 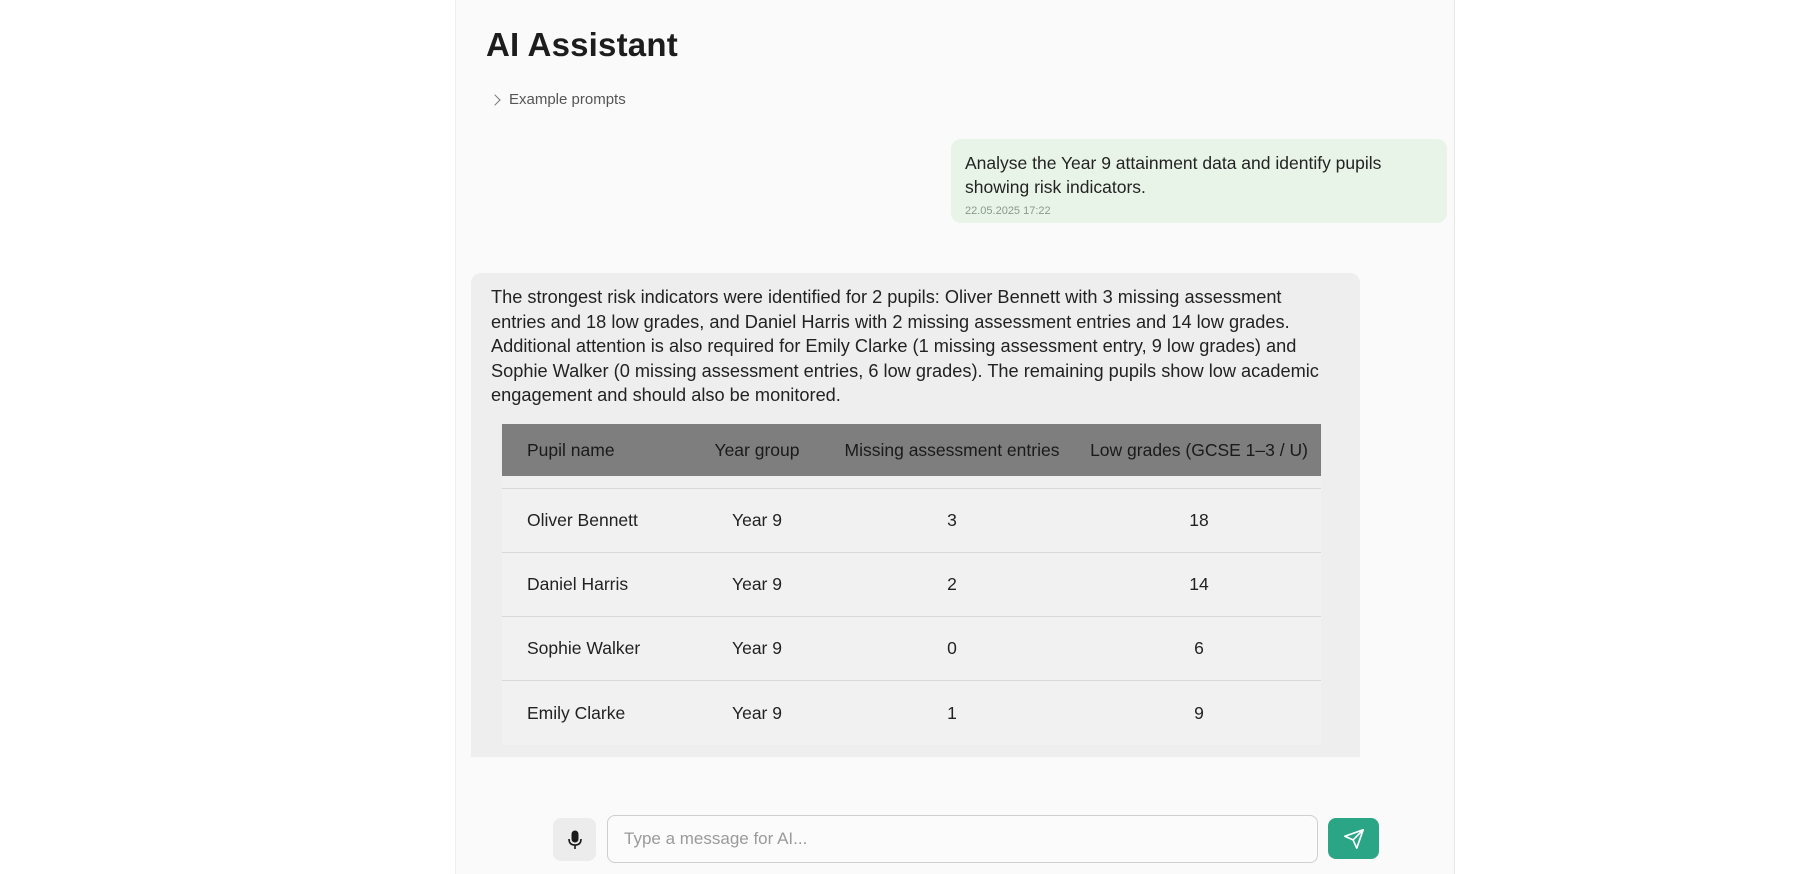 I want to click on cell-missing-entries: 1, so click(x=952, y=712).